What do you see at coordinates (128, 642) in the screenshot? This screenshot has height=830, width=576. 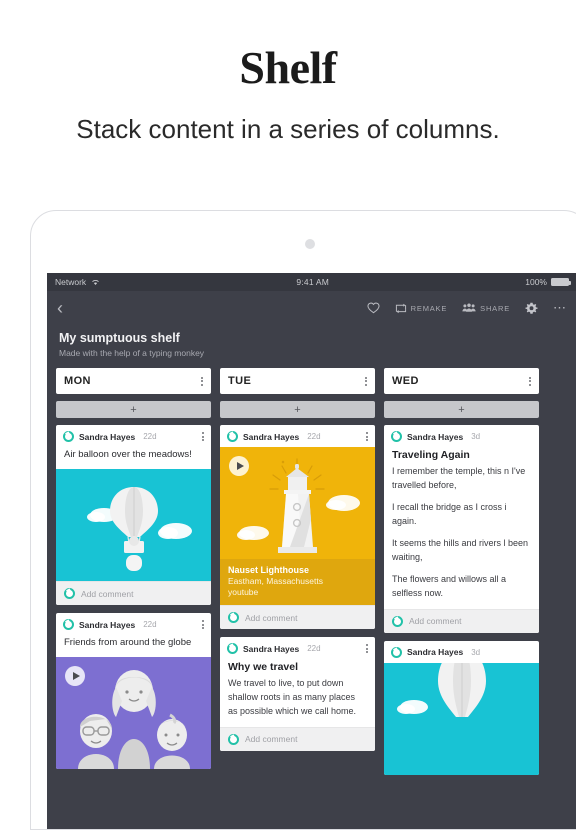 I see `card-text: Friends from around the globe` at bounding box center [128, 642].